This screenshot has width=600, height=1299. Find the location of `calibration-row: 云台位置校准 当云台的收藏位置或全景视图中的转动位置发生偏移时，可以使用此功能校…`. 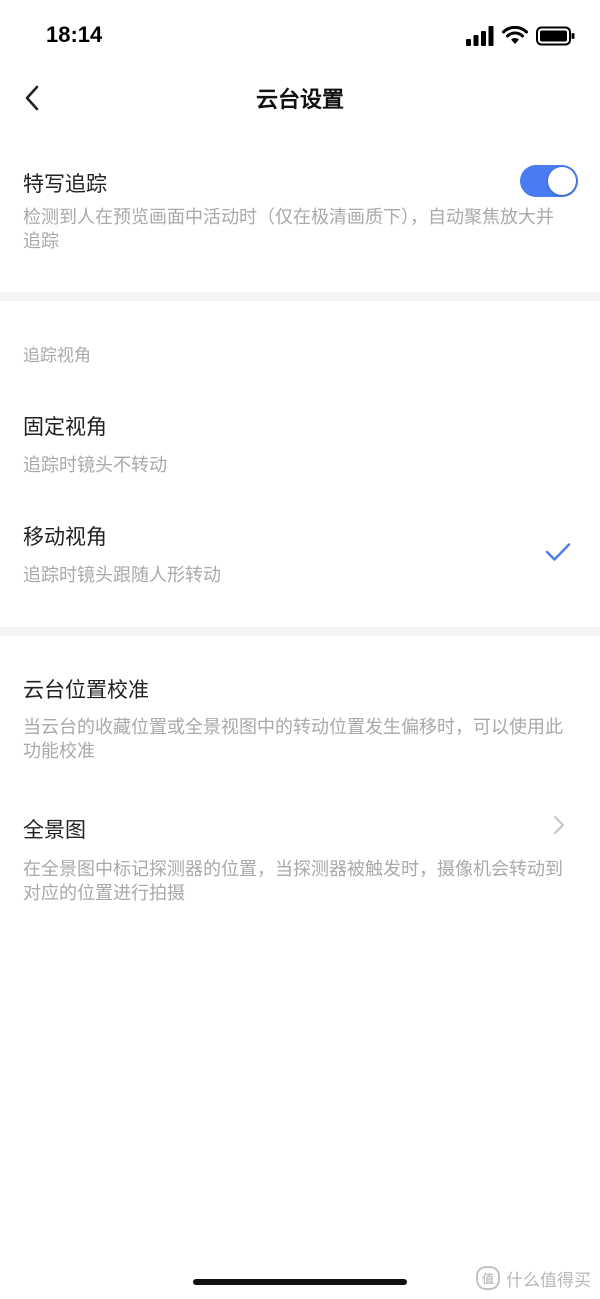

calibration-row: 云台位置校准 当云台的收藏位置或全景视图中的转动位置发生偏移时，可以使用此功能校… is located at coordinates (300, 701).